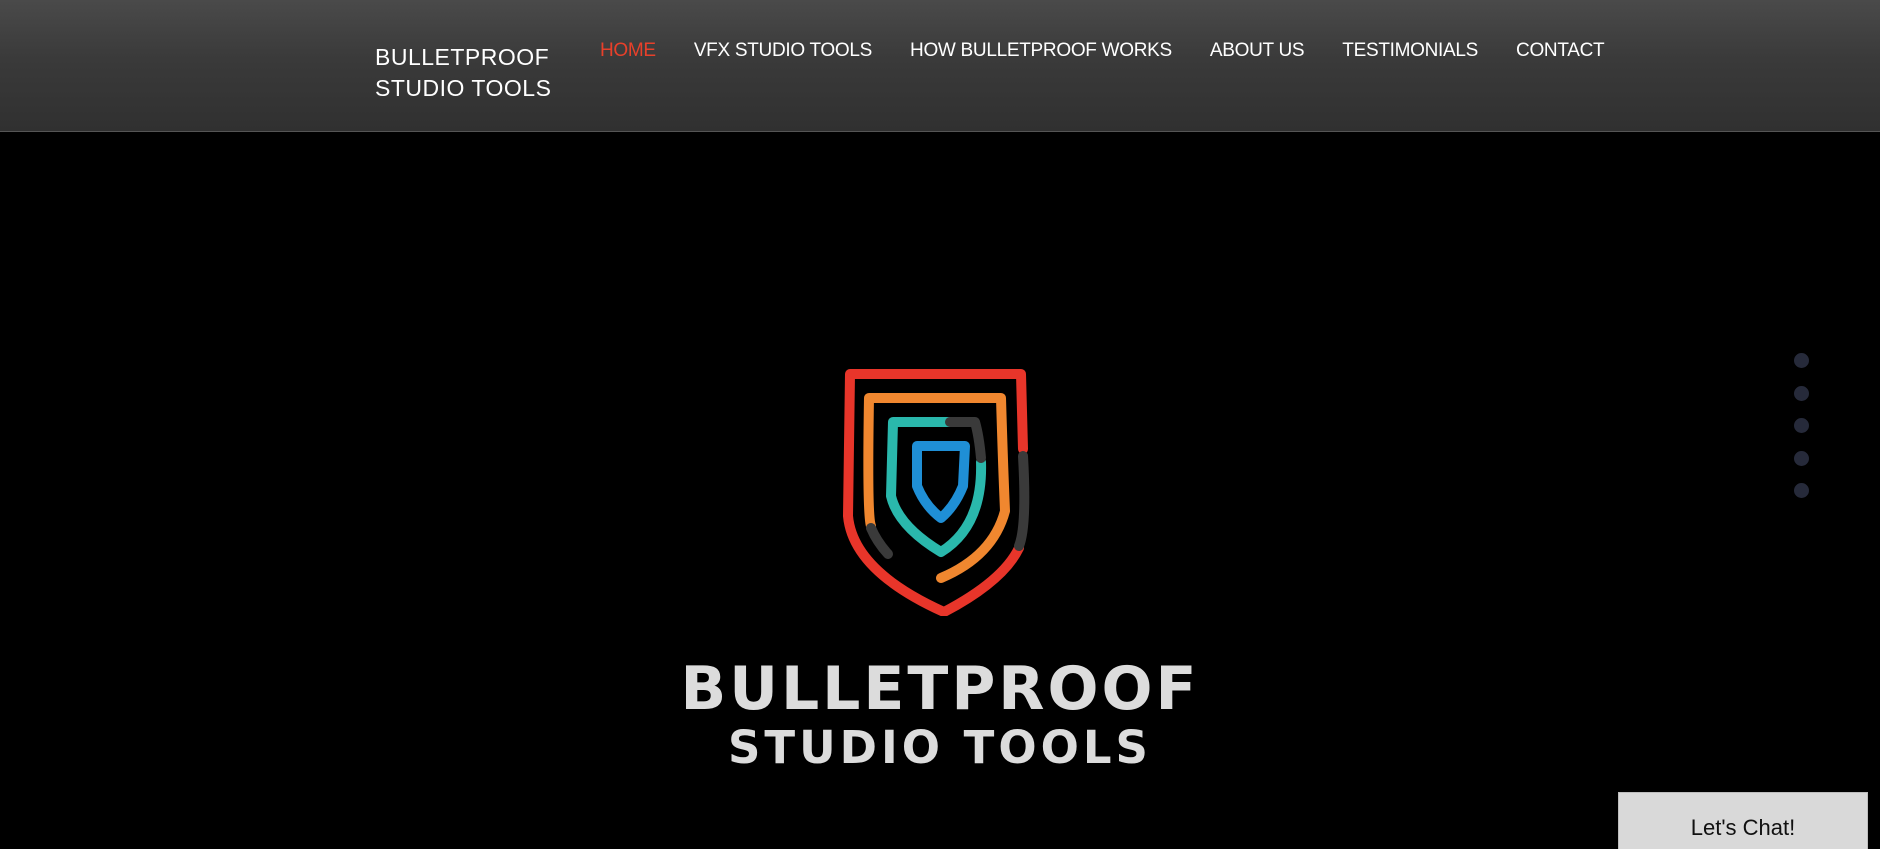 Image resolution: width=1880 pixels, height=849 pixels. What do you see at coordinates (463, 88) in the screenshot?
I see `brand-line-2: STUDIO TOOLS` at bounding box center [463, 88].